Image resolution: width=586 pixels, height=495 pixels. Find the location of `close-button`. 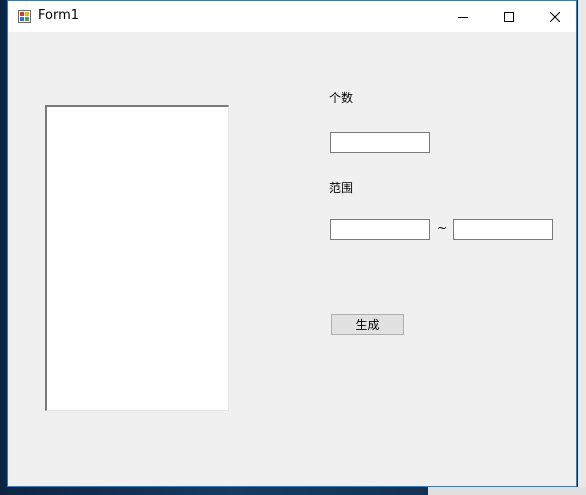

close-button is located at coordinates (555, 16).